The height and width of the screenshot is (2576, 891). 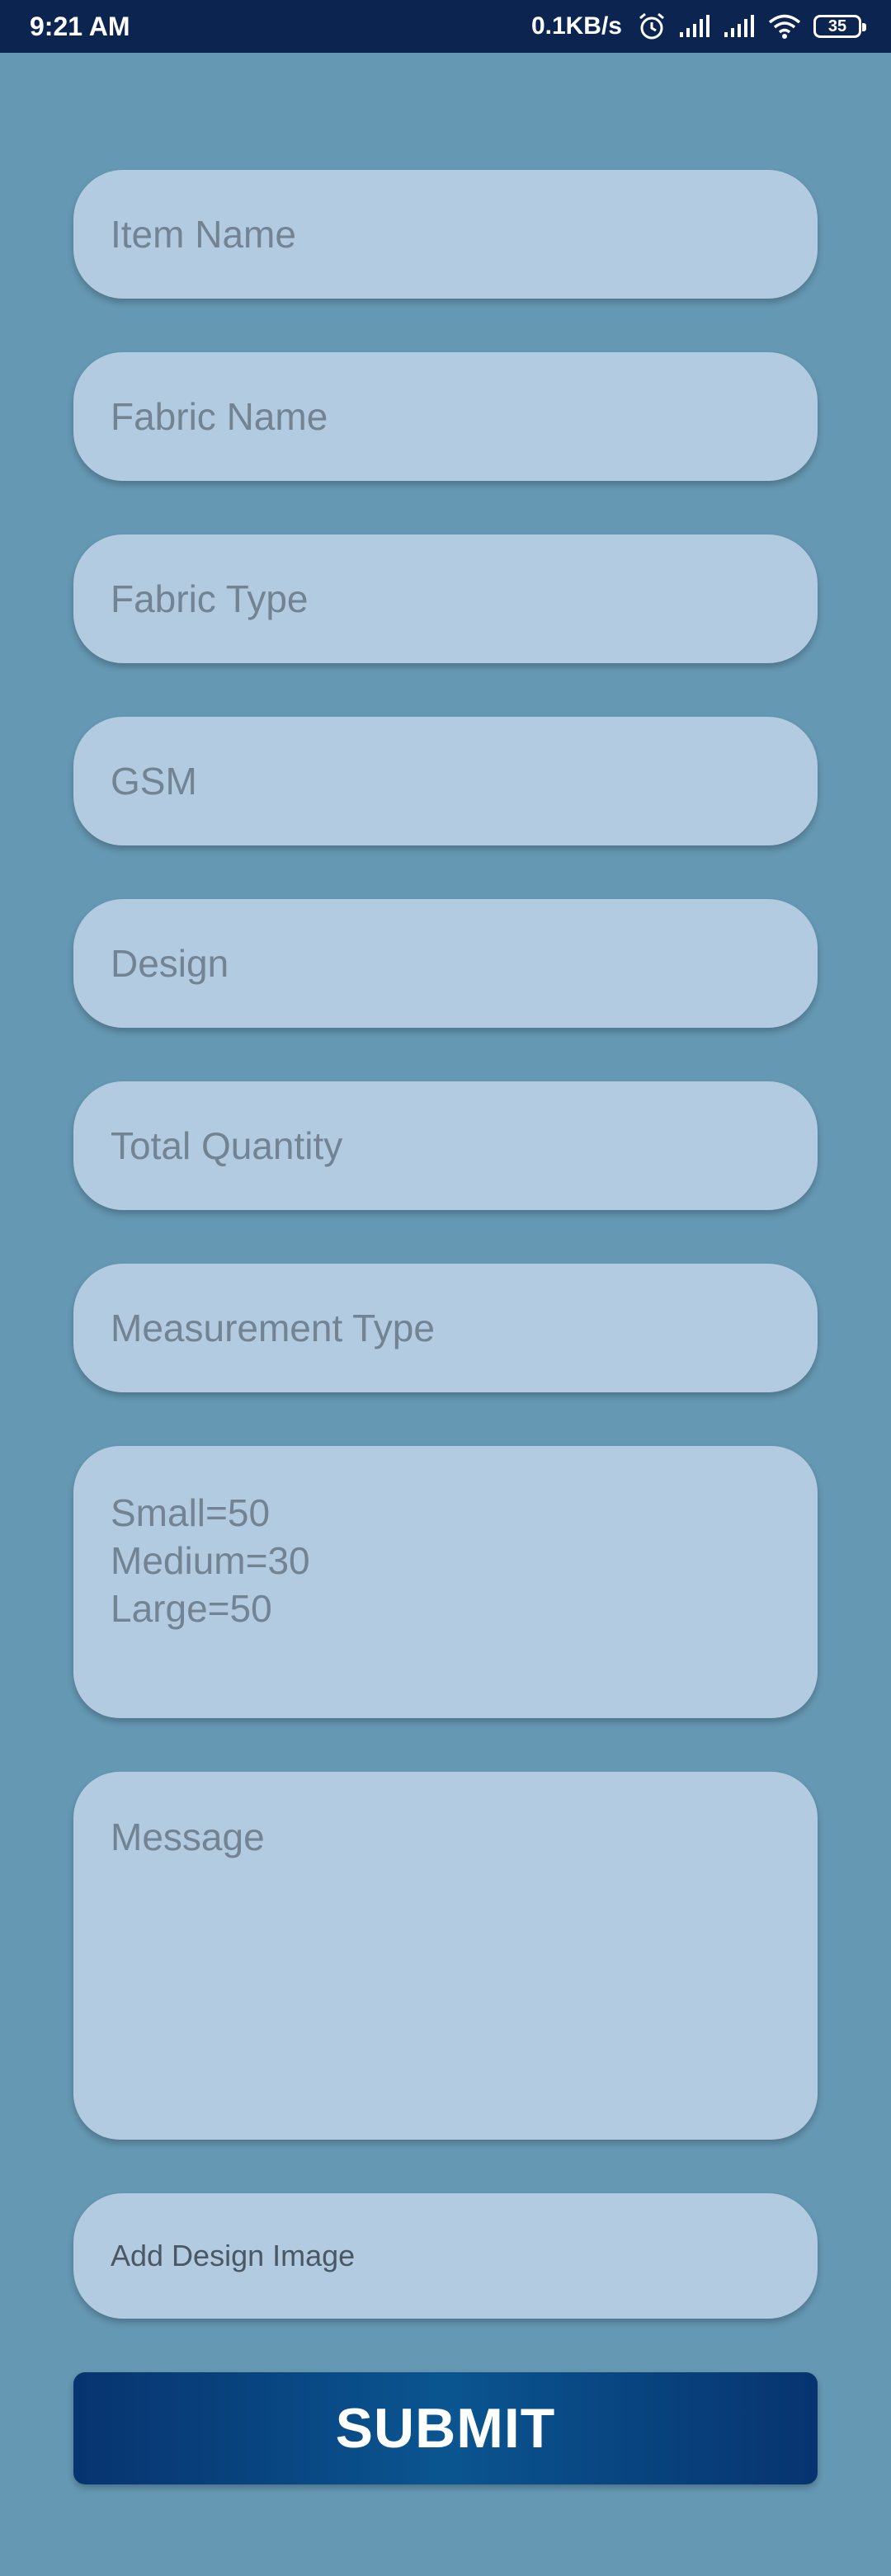 What do you see at coordinates (445, 416) in the screenshot?
I see `fabric-name-input: Fabric Name` at bounding box center [445, 416].